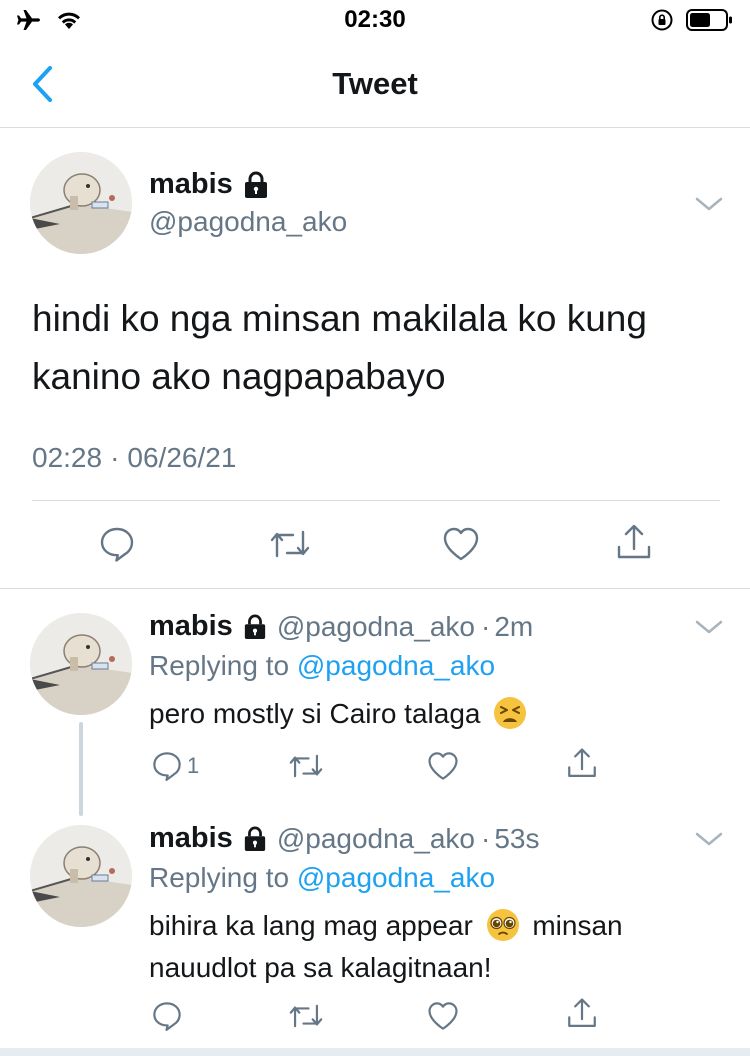 This screenshot has width=750, height=1056. I want to click on reply-count: 1, so click(193, 765).